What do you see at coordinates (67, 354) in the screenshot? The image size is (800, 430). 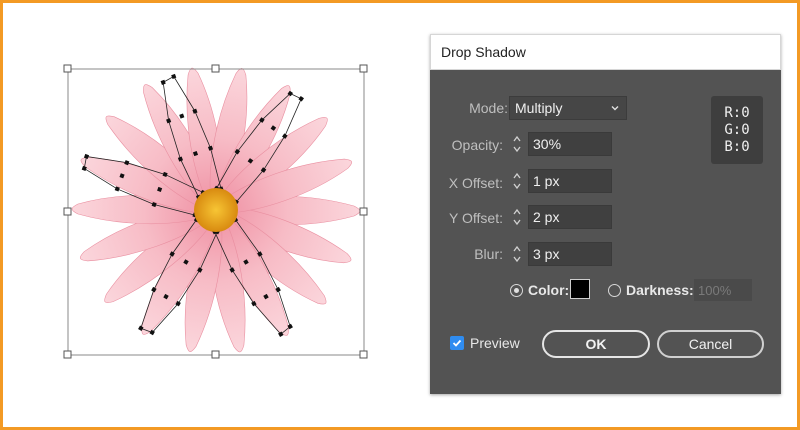 I see `handle-bottom-left` at bounding box center [67, 354].